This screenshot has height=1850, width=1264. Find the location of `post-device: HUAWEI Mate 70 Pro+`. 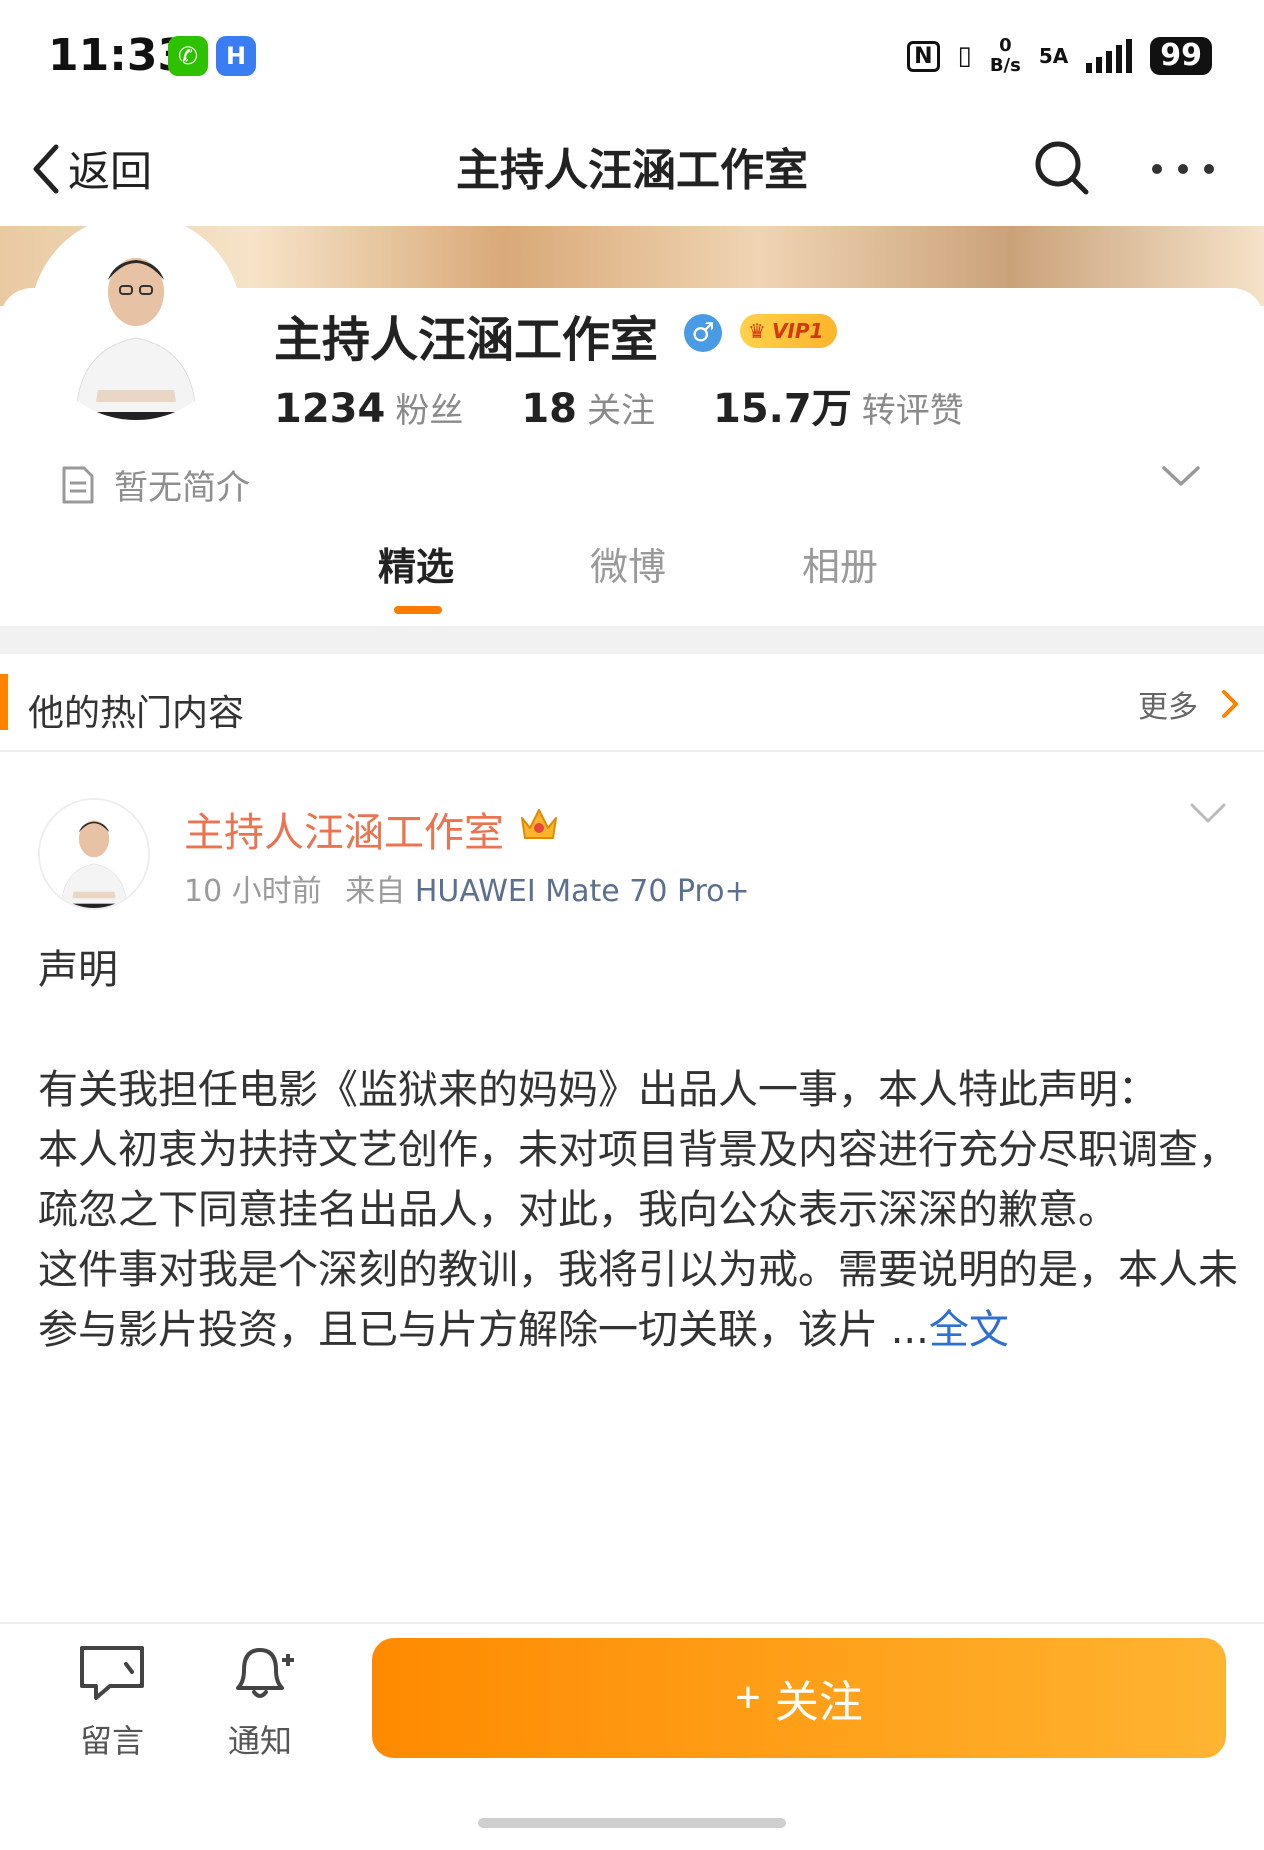

post-device: HUAWEI Mate 70 Pro+ is located at coordinates (582, 891).